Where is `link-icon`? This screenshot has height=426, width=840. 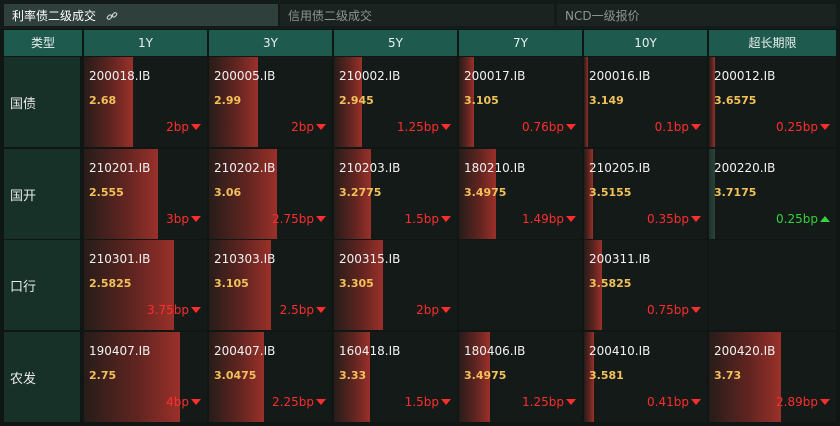 link-icon is located at coordinates (112, 16).